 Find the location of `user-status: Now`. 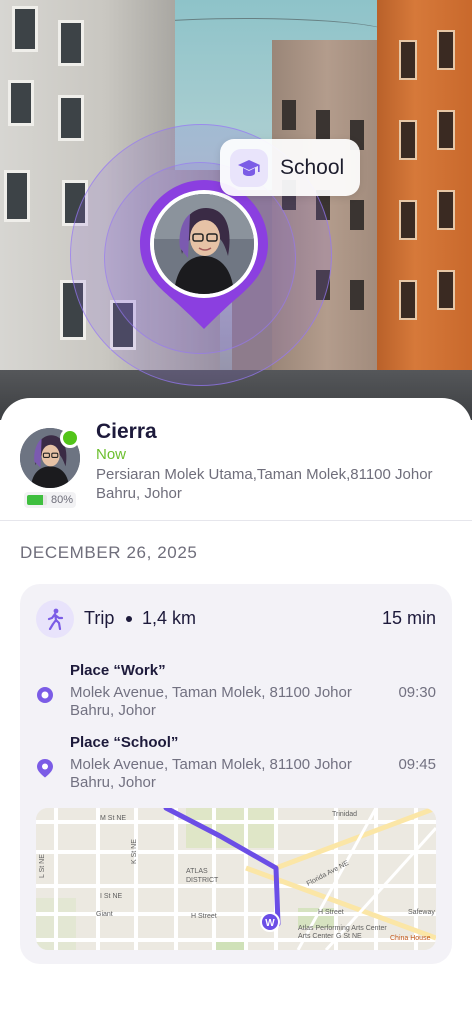

user-status: Now is located at coordinates (111, 454).